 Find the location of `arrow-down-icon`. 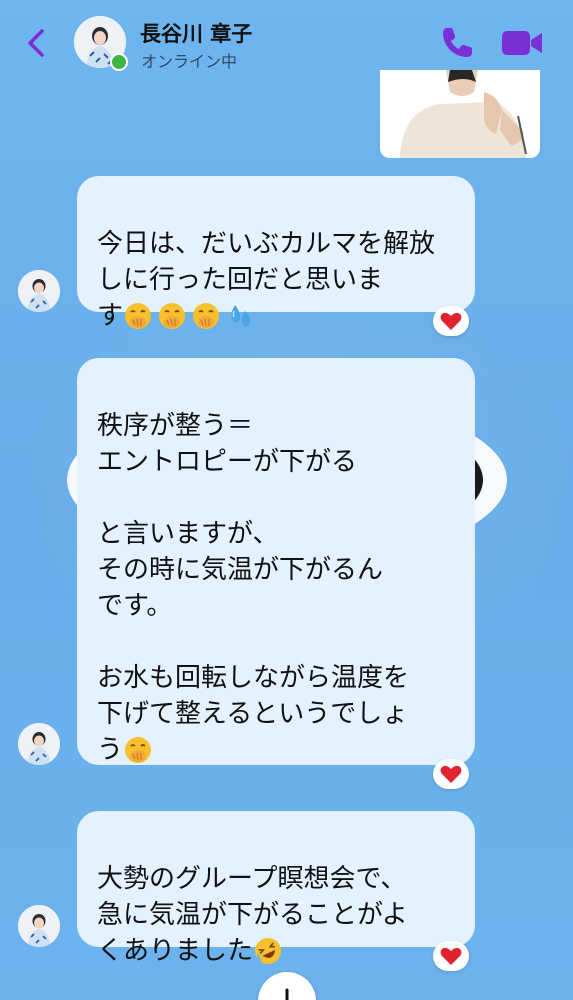

arrow-down-icon is located at coordinates (287, 994).